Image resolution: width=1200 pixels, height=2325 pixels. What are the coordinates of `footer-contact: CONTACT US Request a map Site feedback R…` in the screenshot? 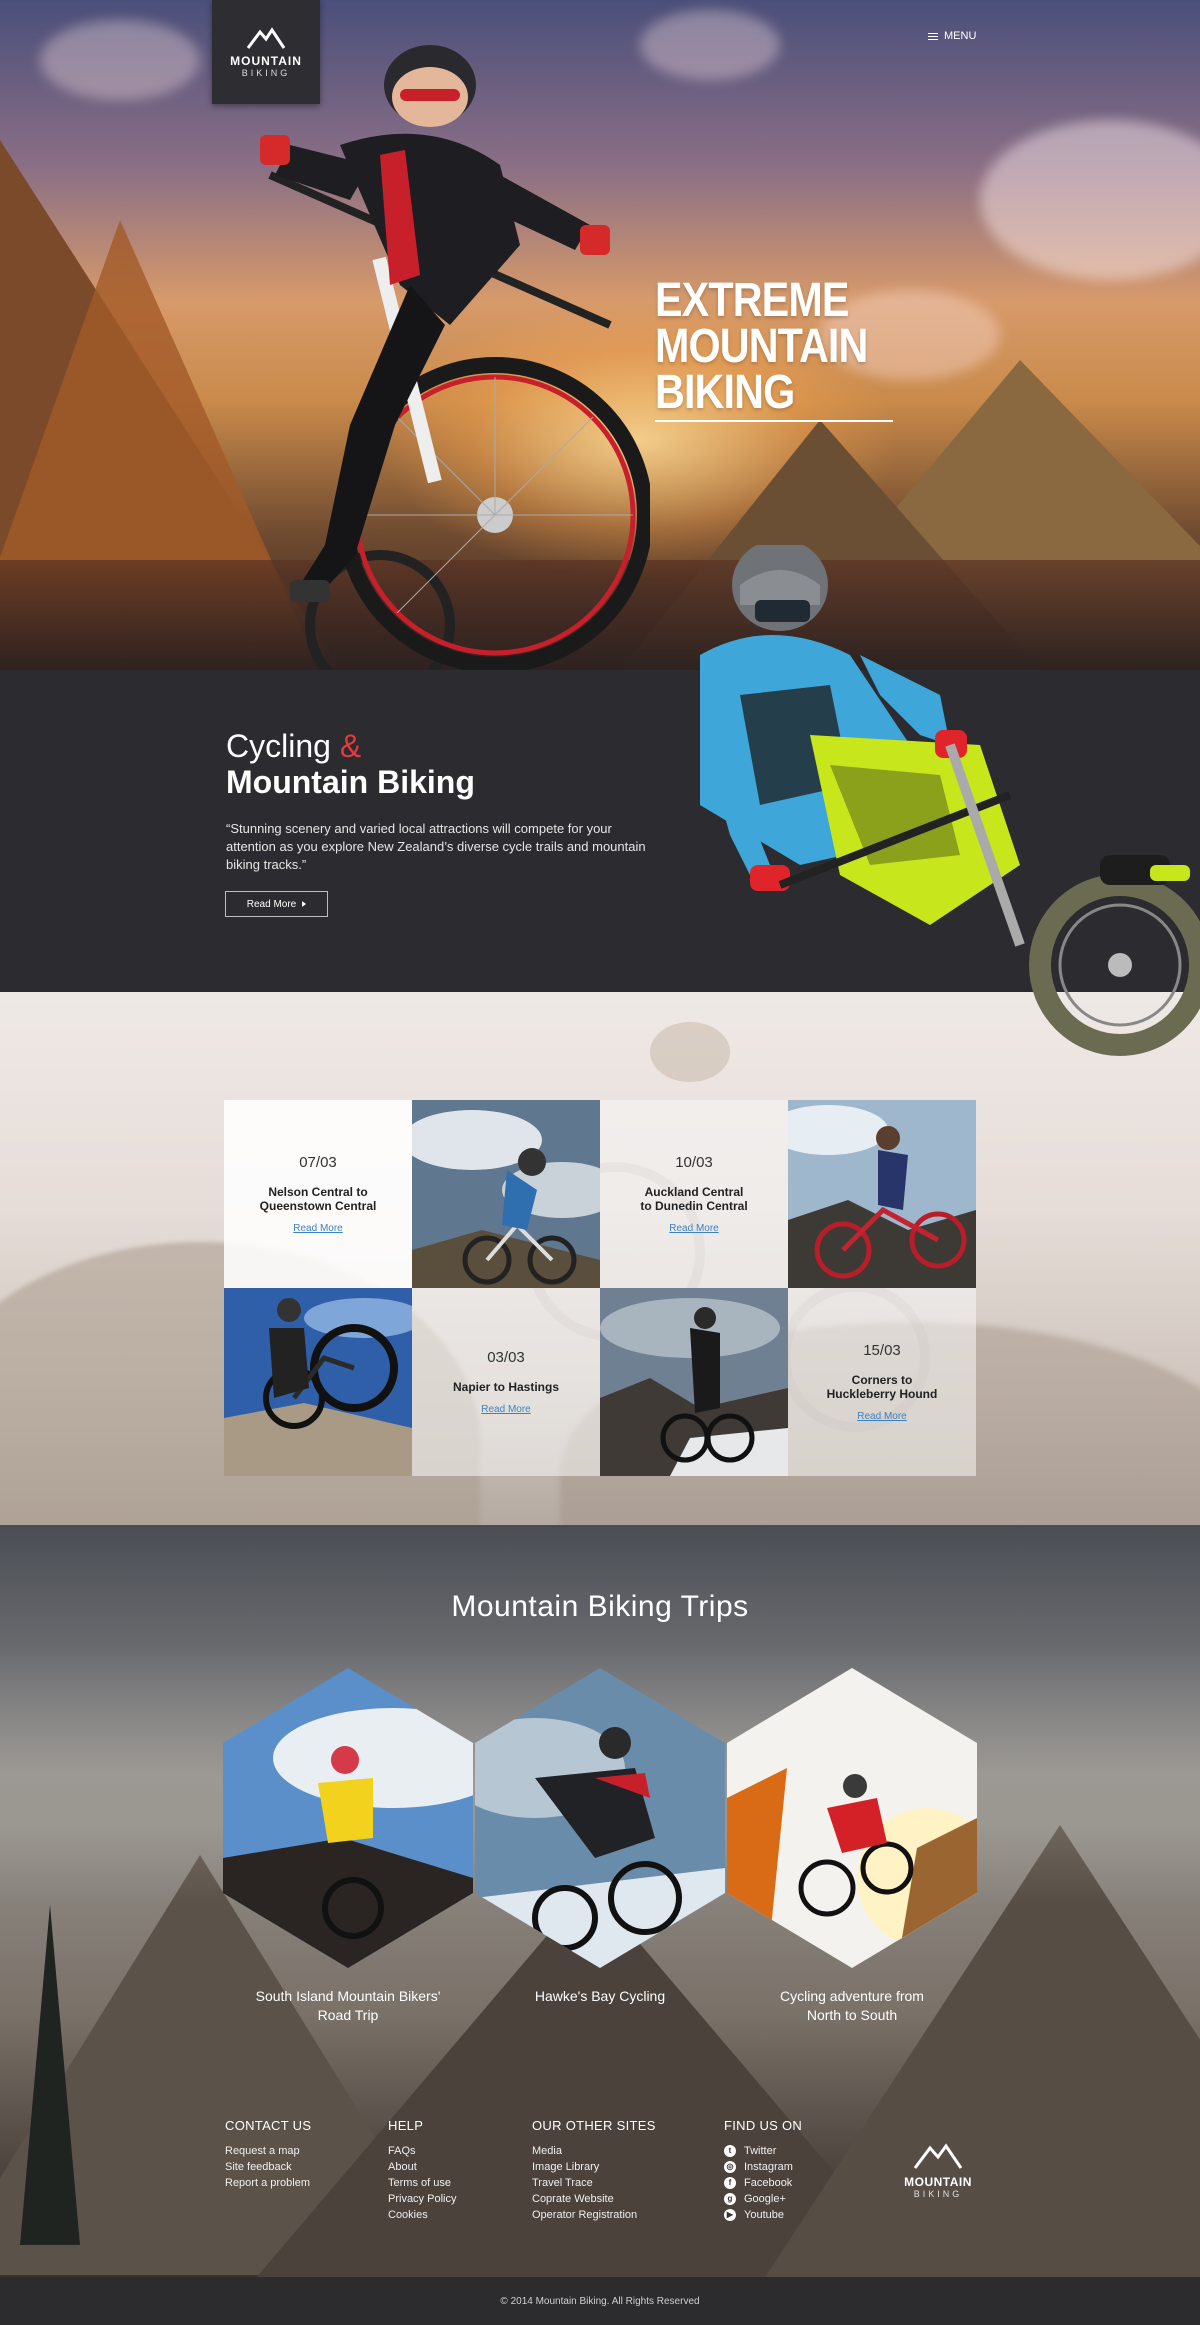 It's located at (268, 2154).